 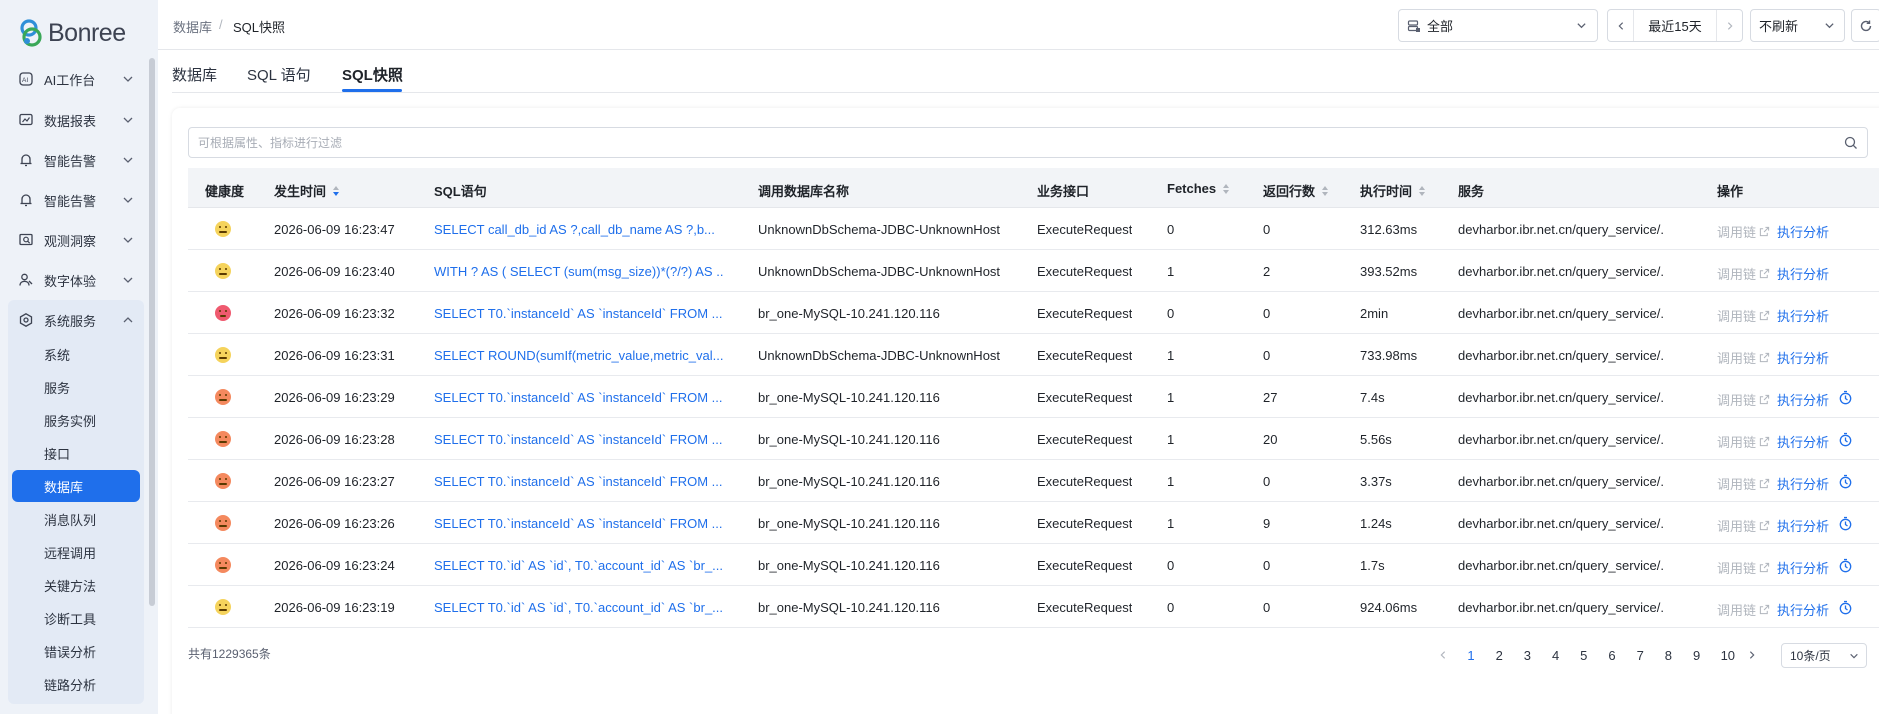 What do you see at coordinates (76, 486) in the screenshot?
I see `sidebar-subitem: 数据库` at bounding box center [76, 486].